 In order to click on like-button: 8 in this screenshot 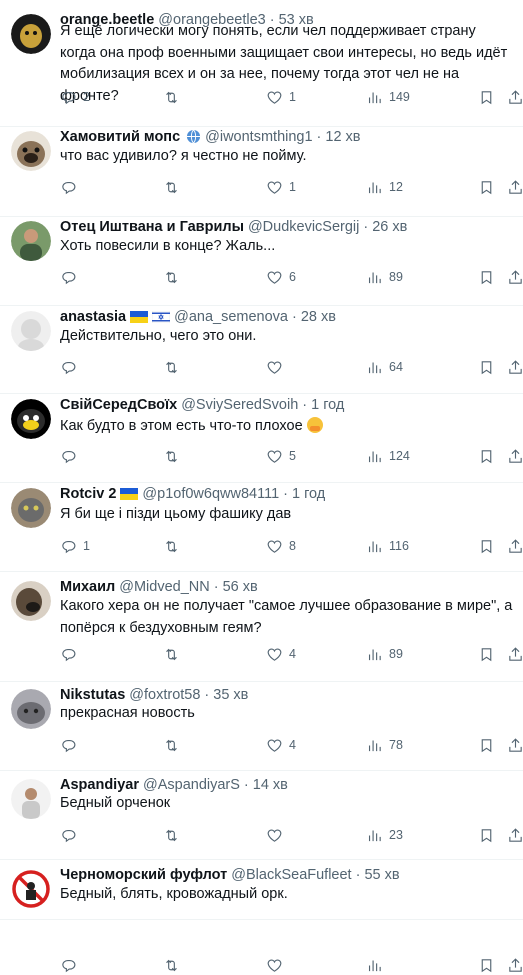, I will do `click(281, 546)`.